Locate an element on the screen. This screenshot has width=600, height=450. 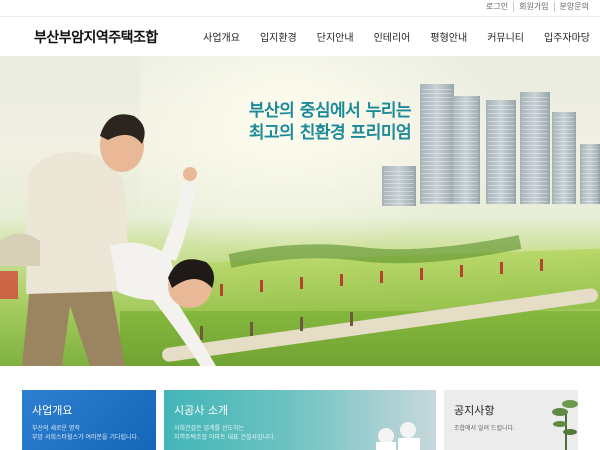
nav-item-overview: 사업개요 is located at coordinates (221, 36).